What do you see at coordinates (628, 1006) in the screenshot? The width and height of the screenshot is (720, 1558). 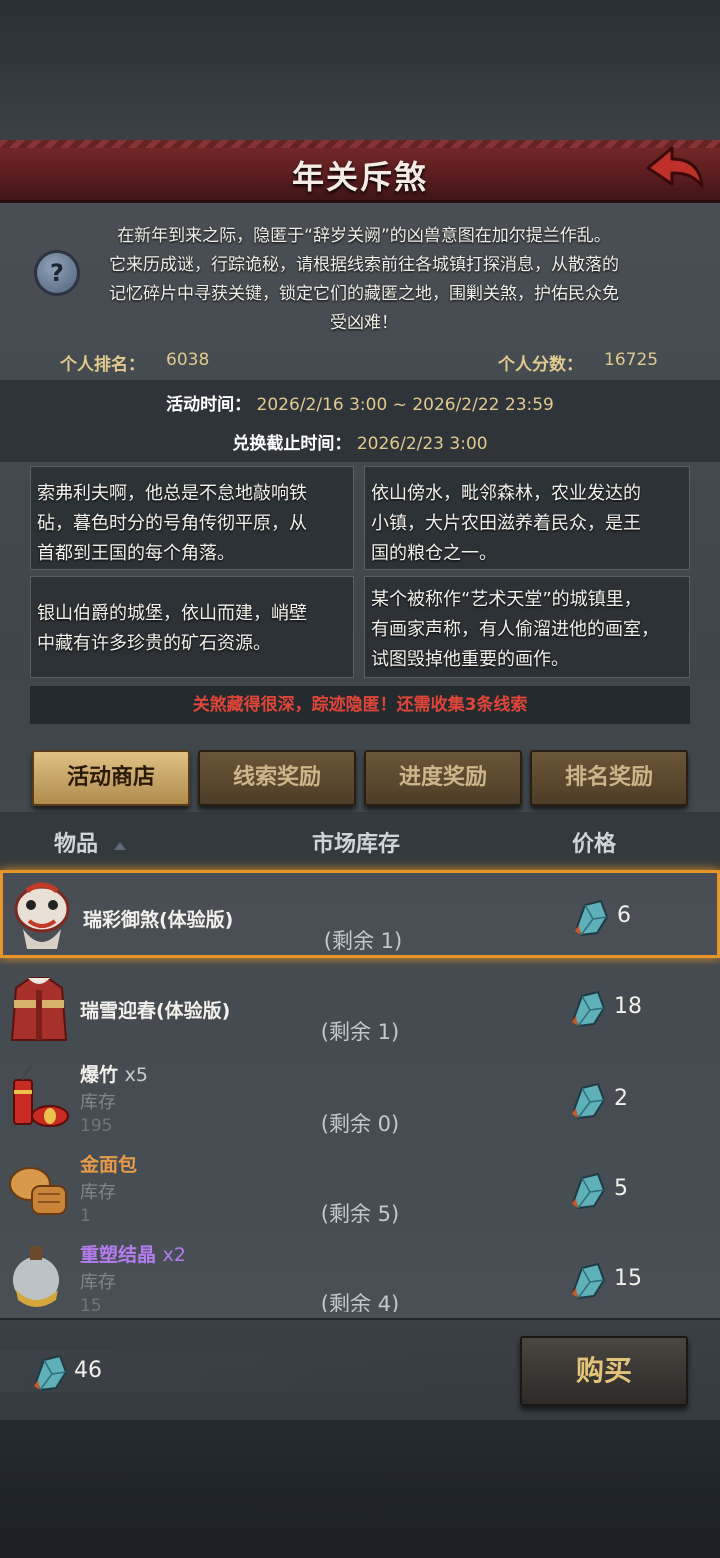 I see `item-price: 18` at bounding box center [628, 1006].